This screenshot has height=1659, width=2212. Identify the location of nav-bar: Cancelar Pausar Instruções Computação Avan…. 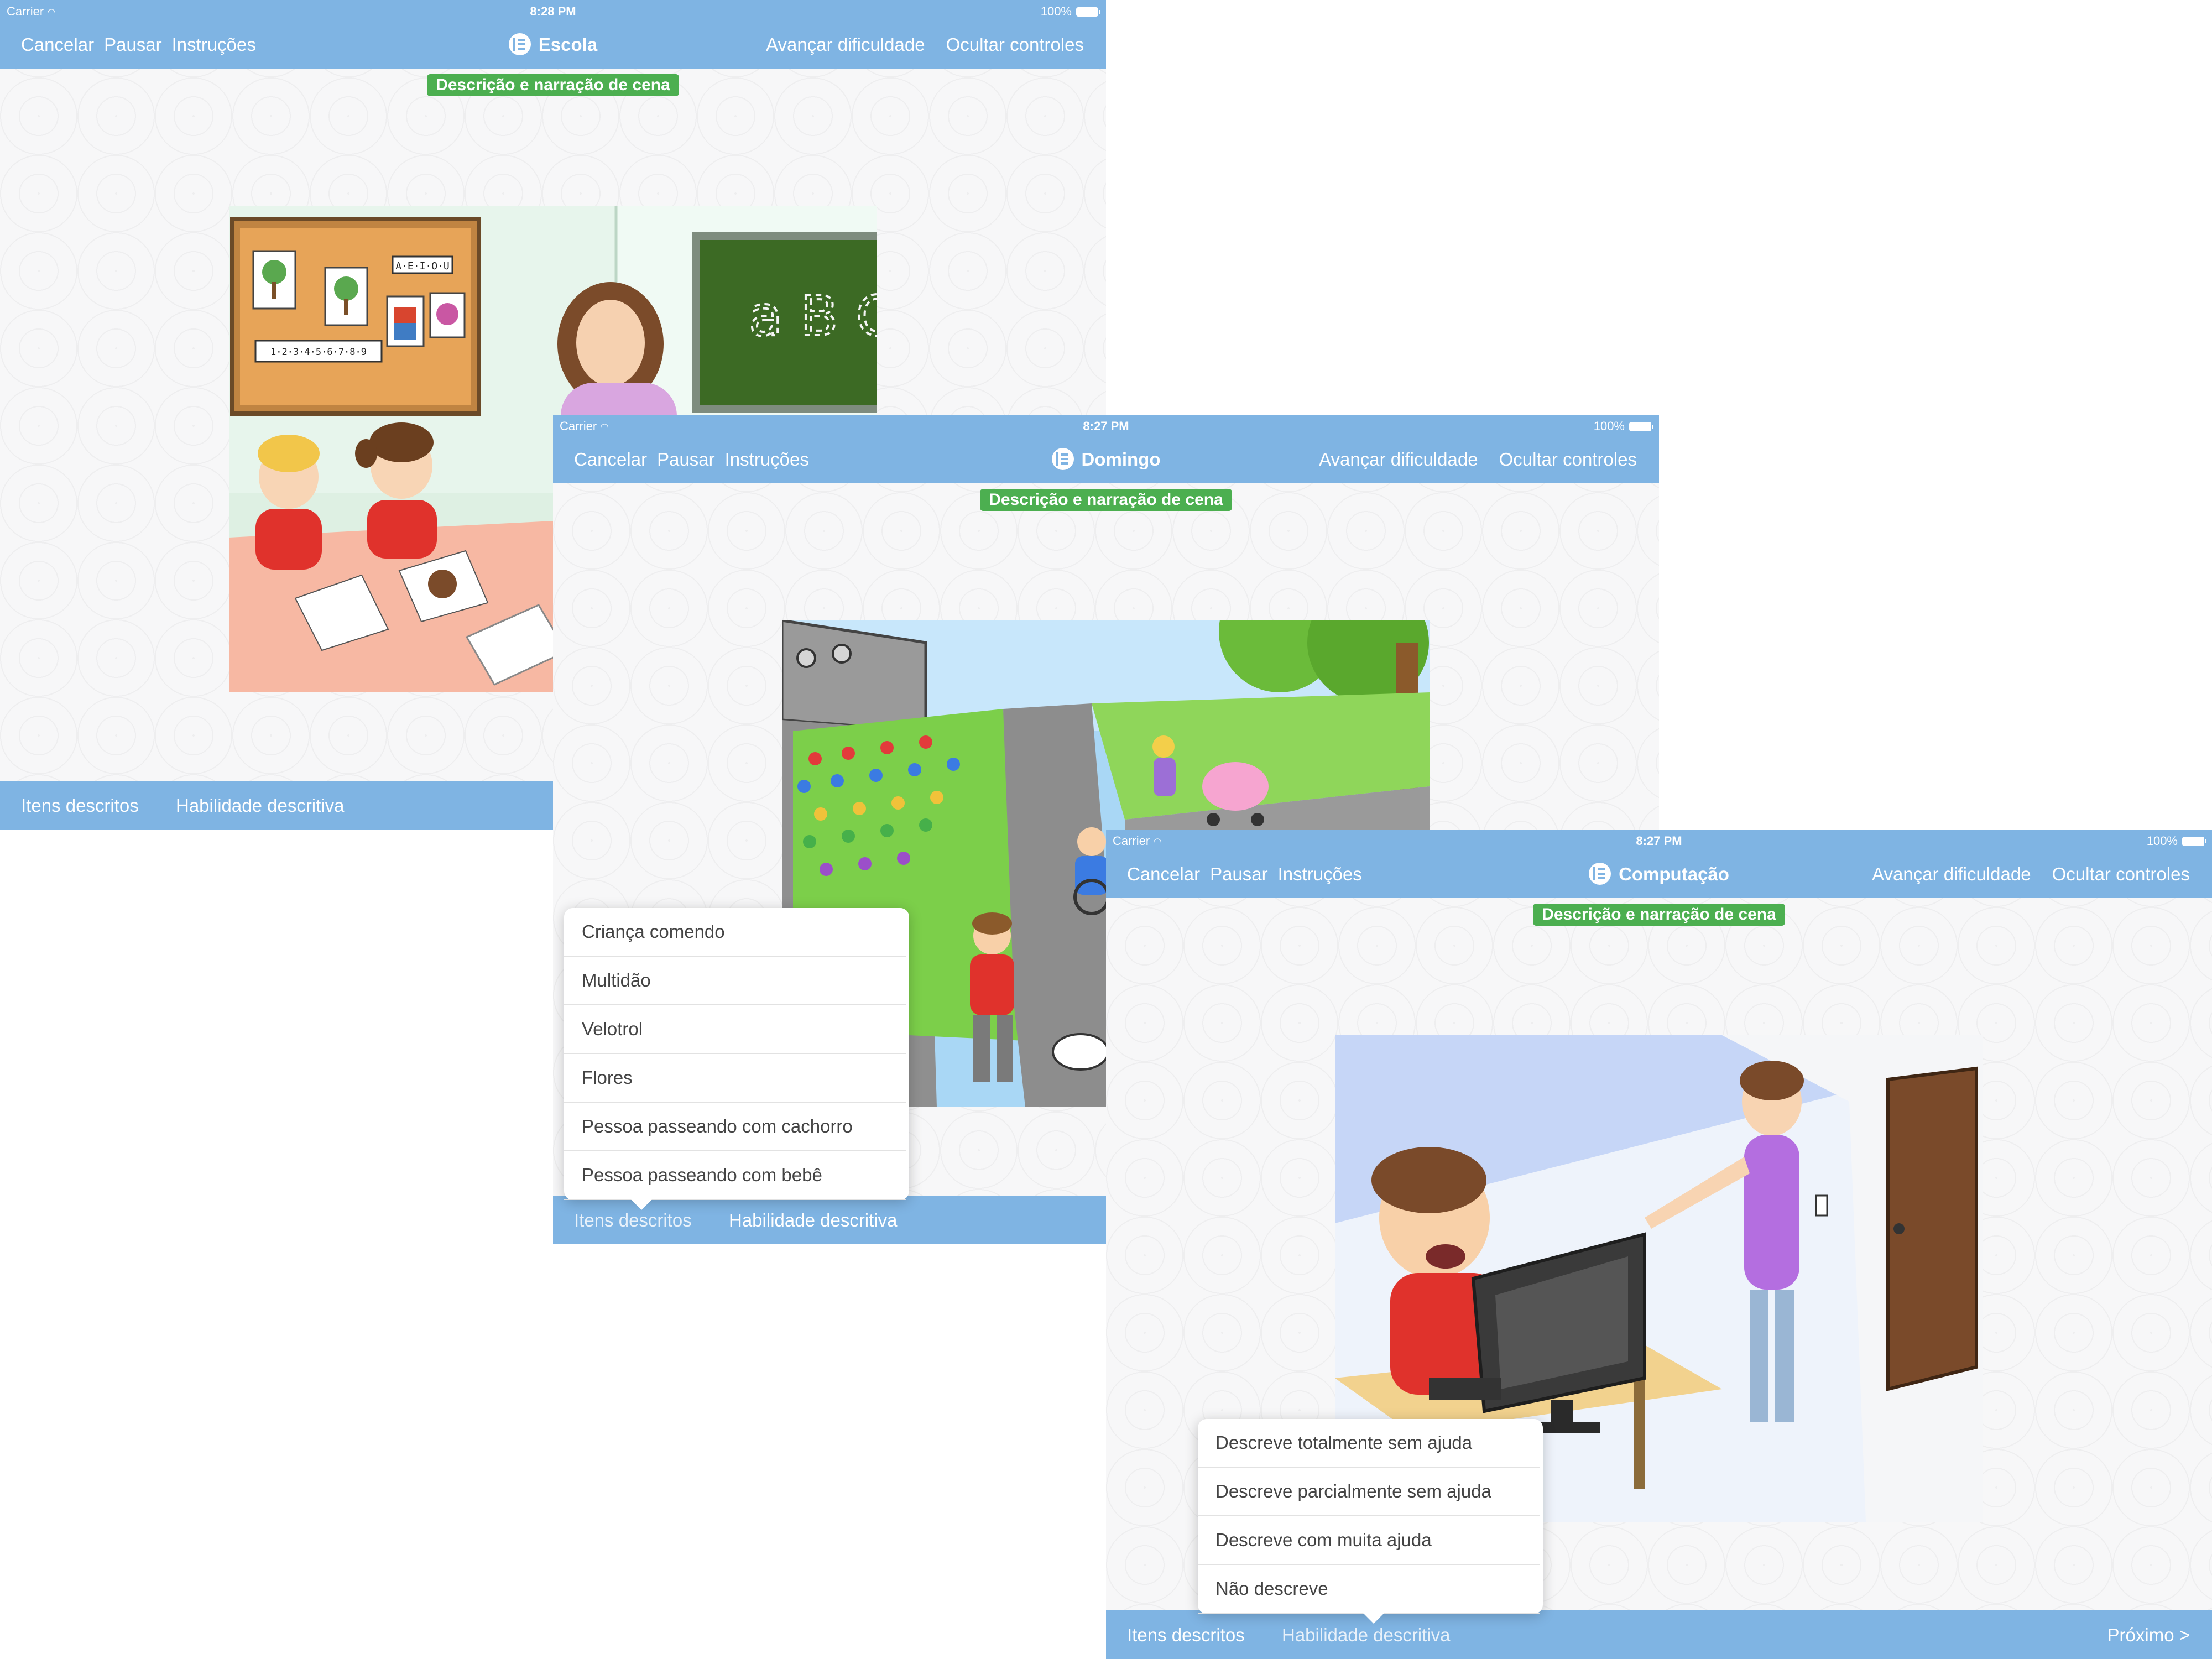
(1659, 875).